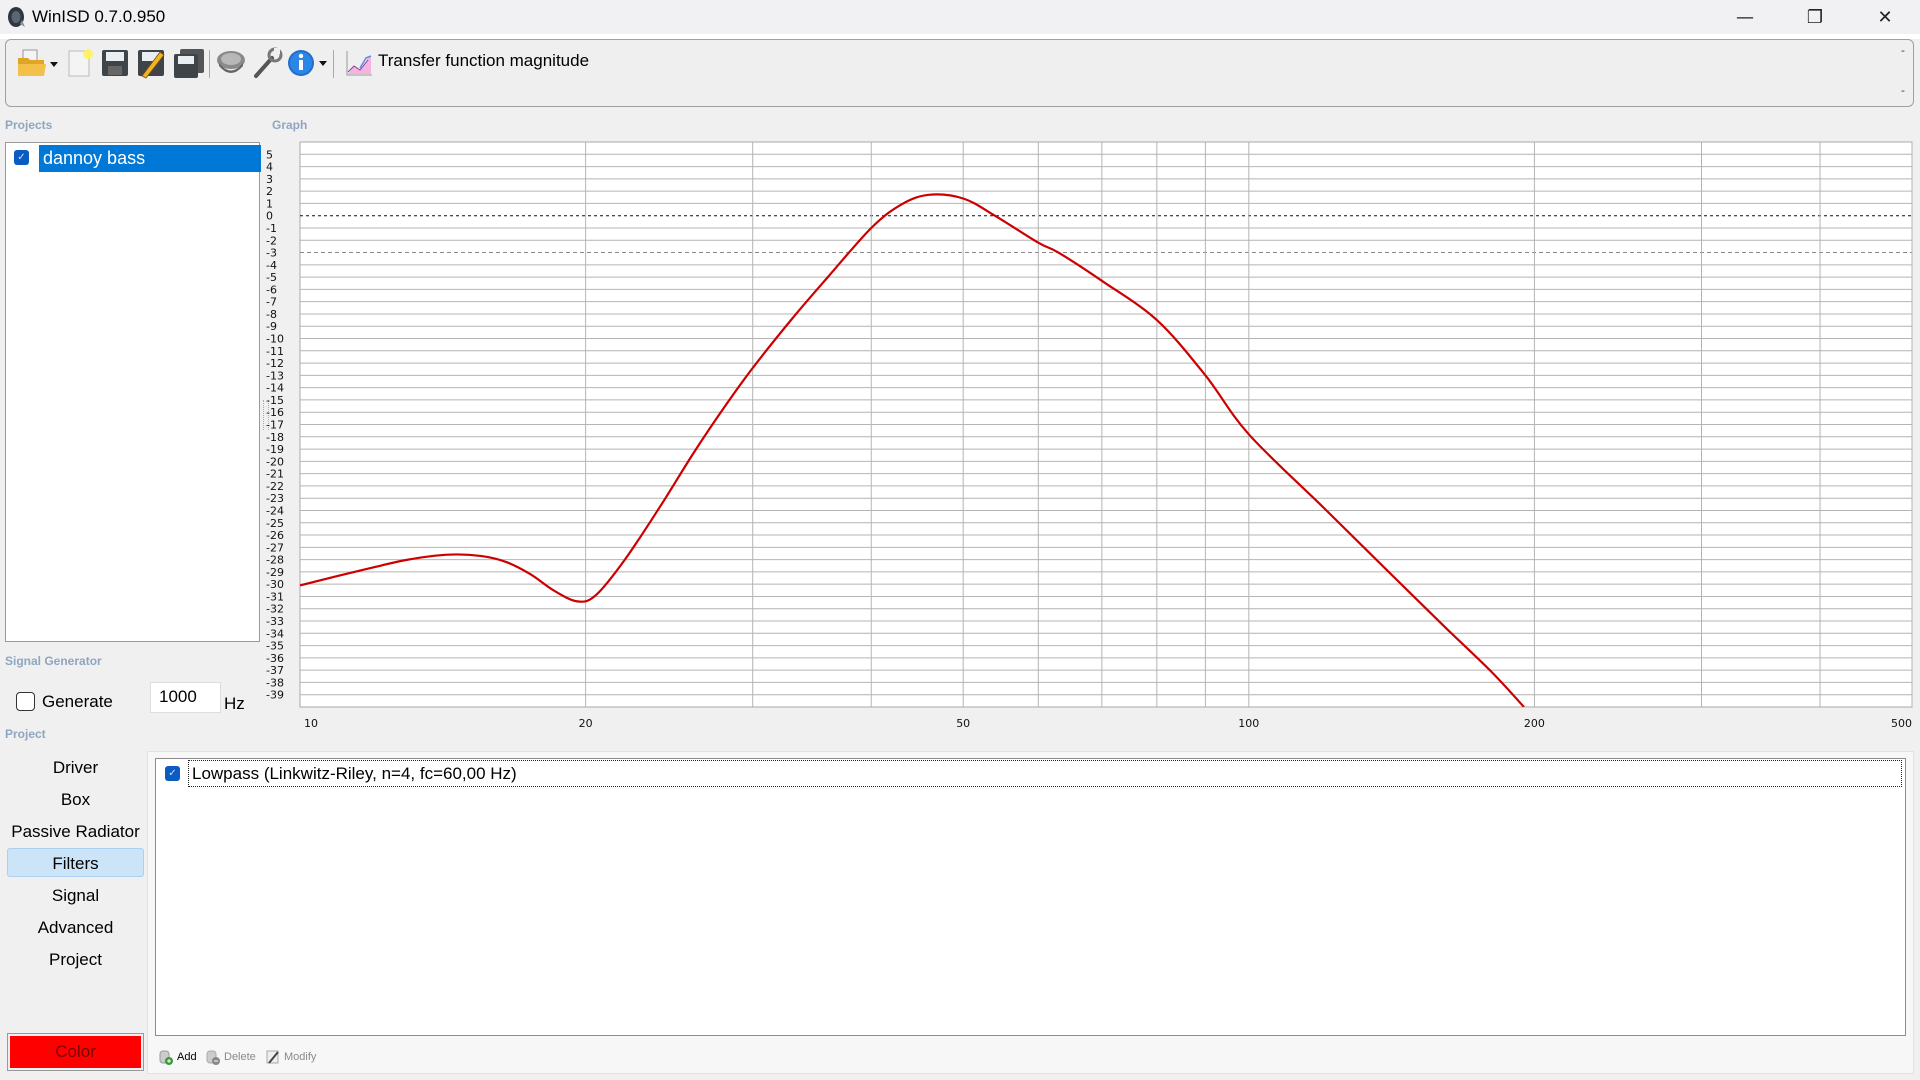  I want to click on project-checkbox: ✓, so click(21, 157).